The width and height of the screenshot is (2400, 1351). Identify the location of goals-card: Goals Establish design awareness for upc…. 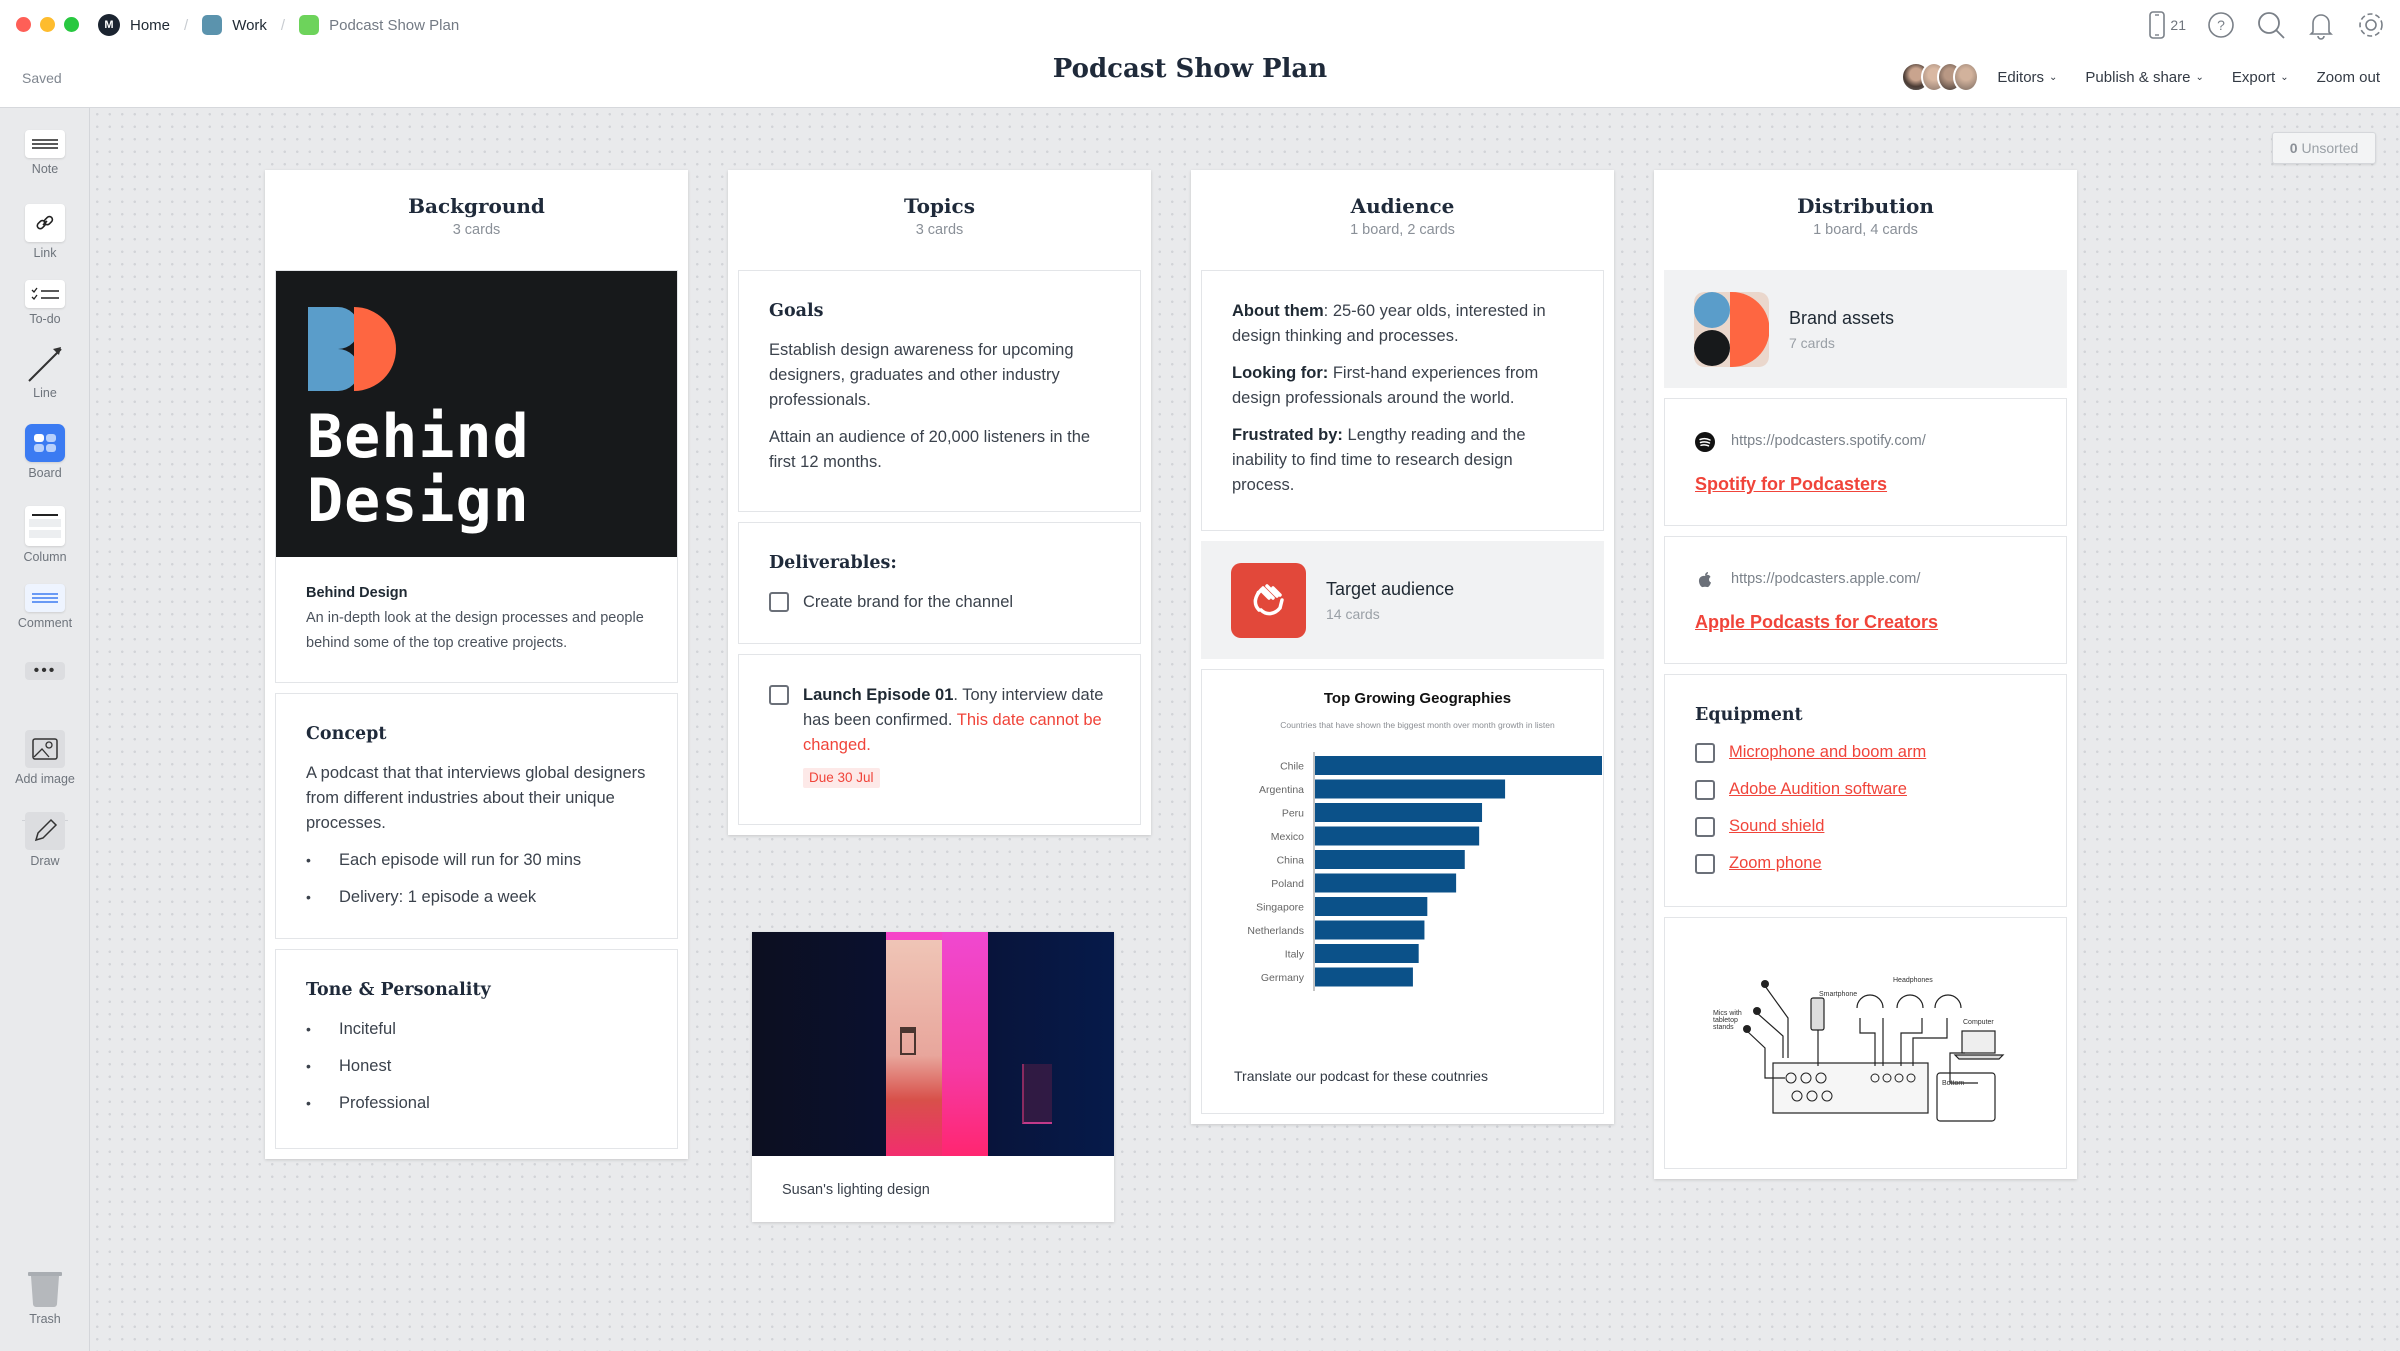
(939, 391).